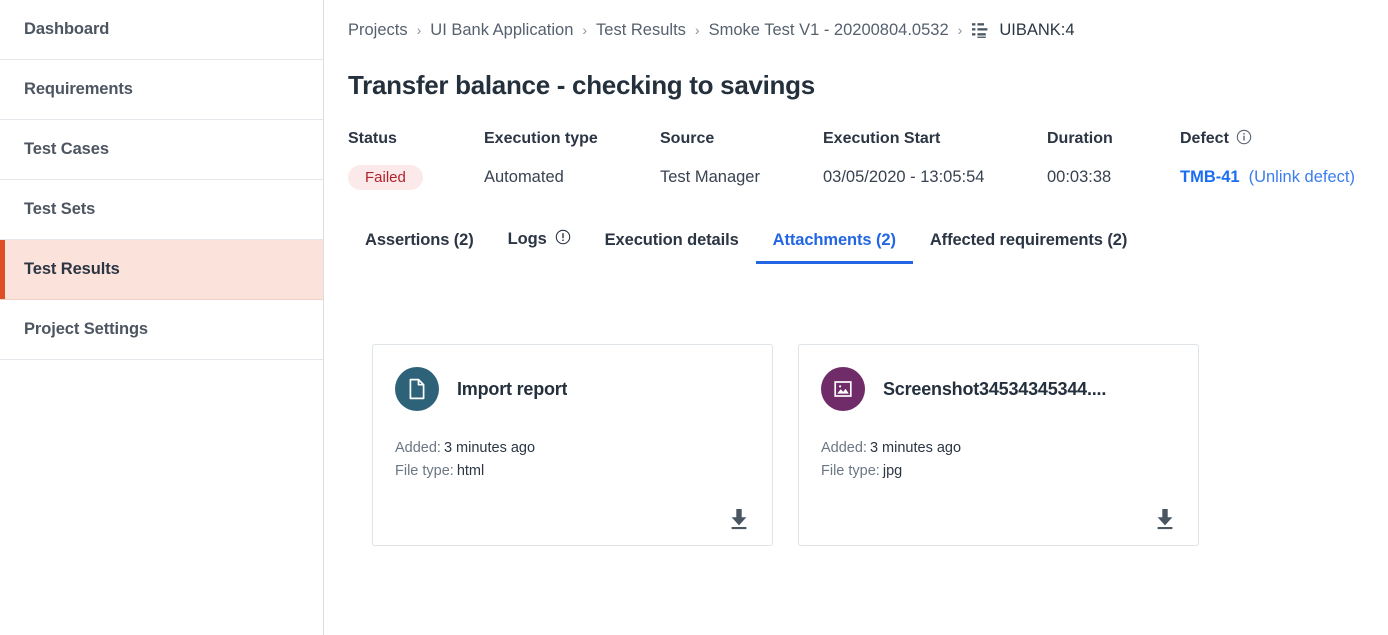  I want to click on tab-label: Assertions (2), so click(419, 240).